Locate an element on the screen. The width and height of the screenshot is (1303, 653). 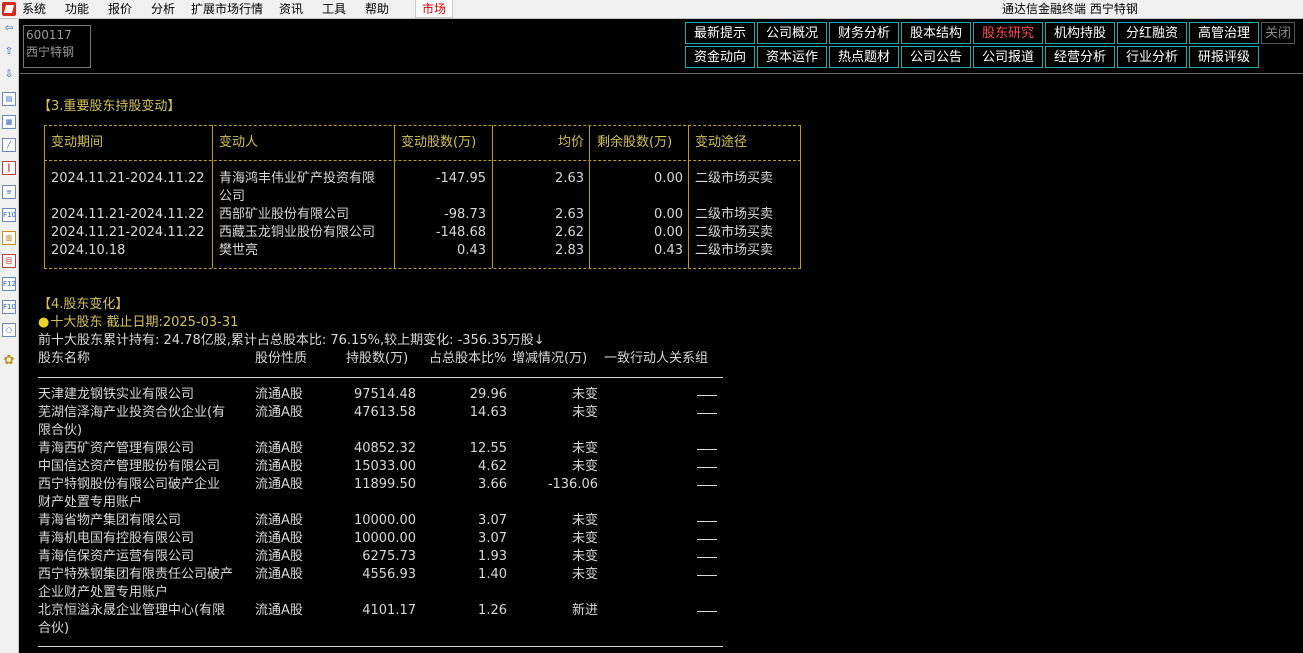
stock-name: 西宁特钢 is located at coordinates (50, 52).